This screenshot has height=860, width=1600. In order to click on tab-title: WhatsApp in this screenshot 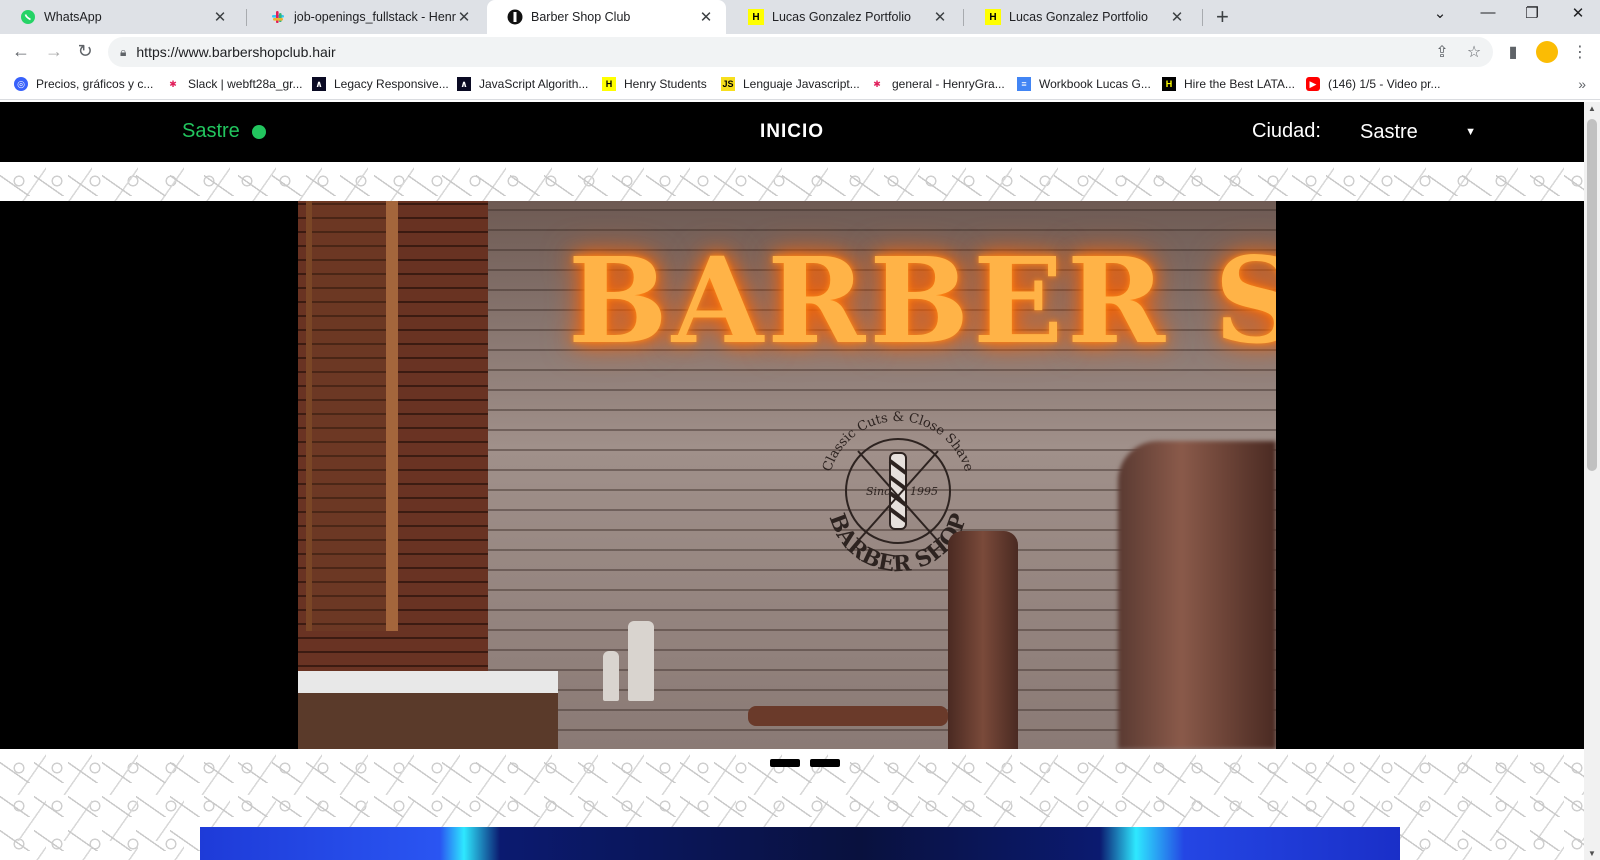, I will do `click(73, 17)`.